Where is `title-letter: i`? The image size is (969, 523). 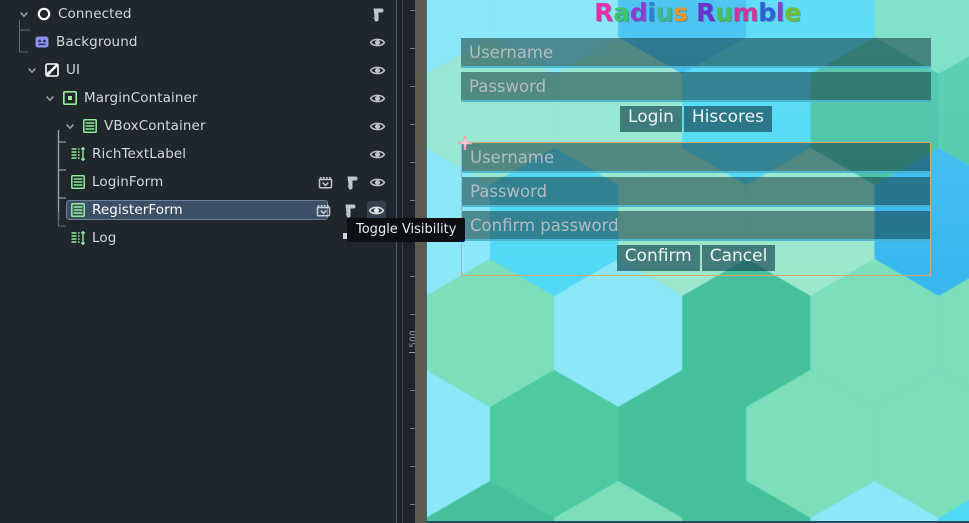
title-letter: i is located at coordinates (651, 13).